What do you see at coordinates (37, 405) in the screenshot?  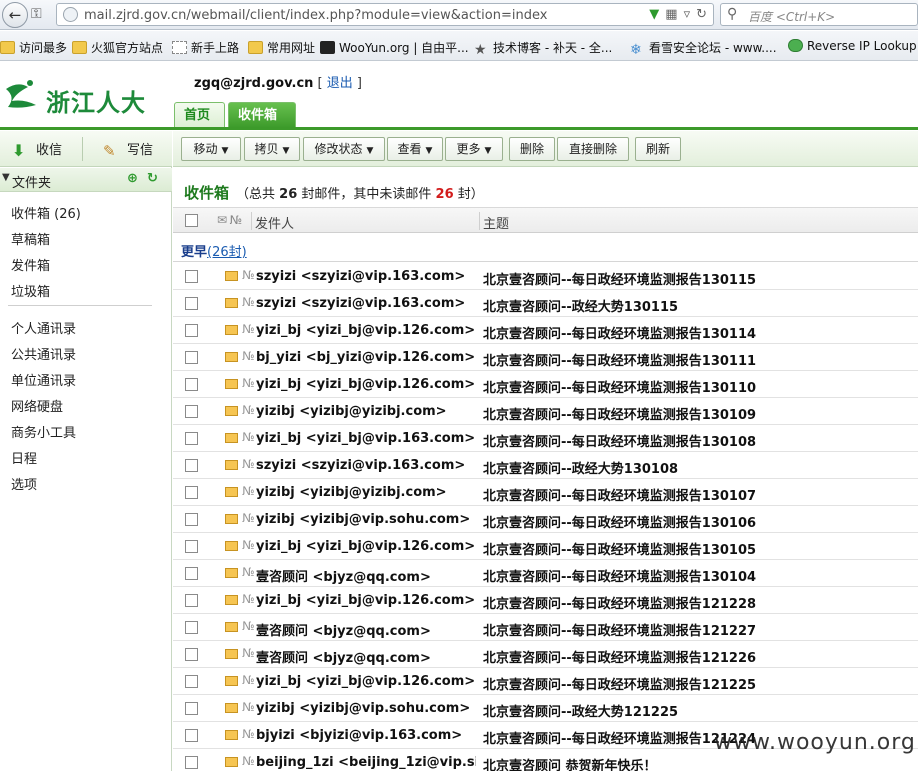 I see `sidebar-item-netdisk: 网络硬盘` at bounding box center [37, 405].